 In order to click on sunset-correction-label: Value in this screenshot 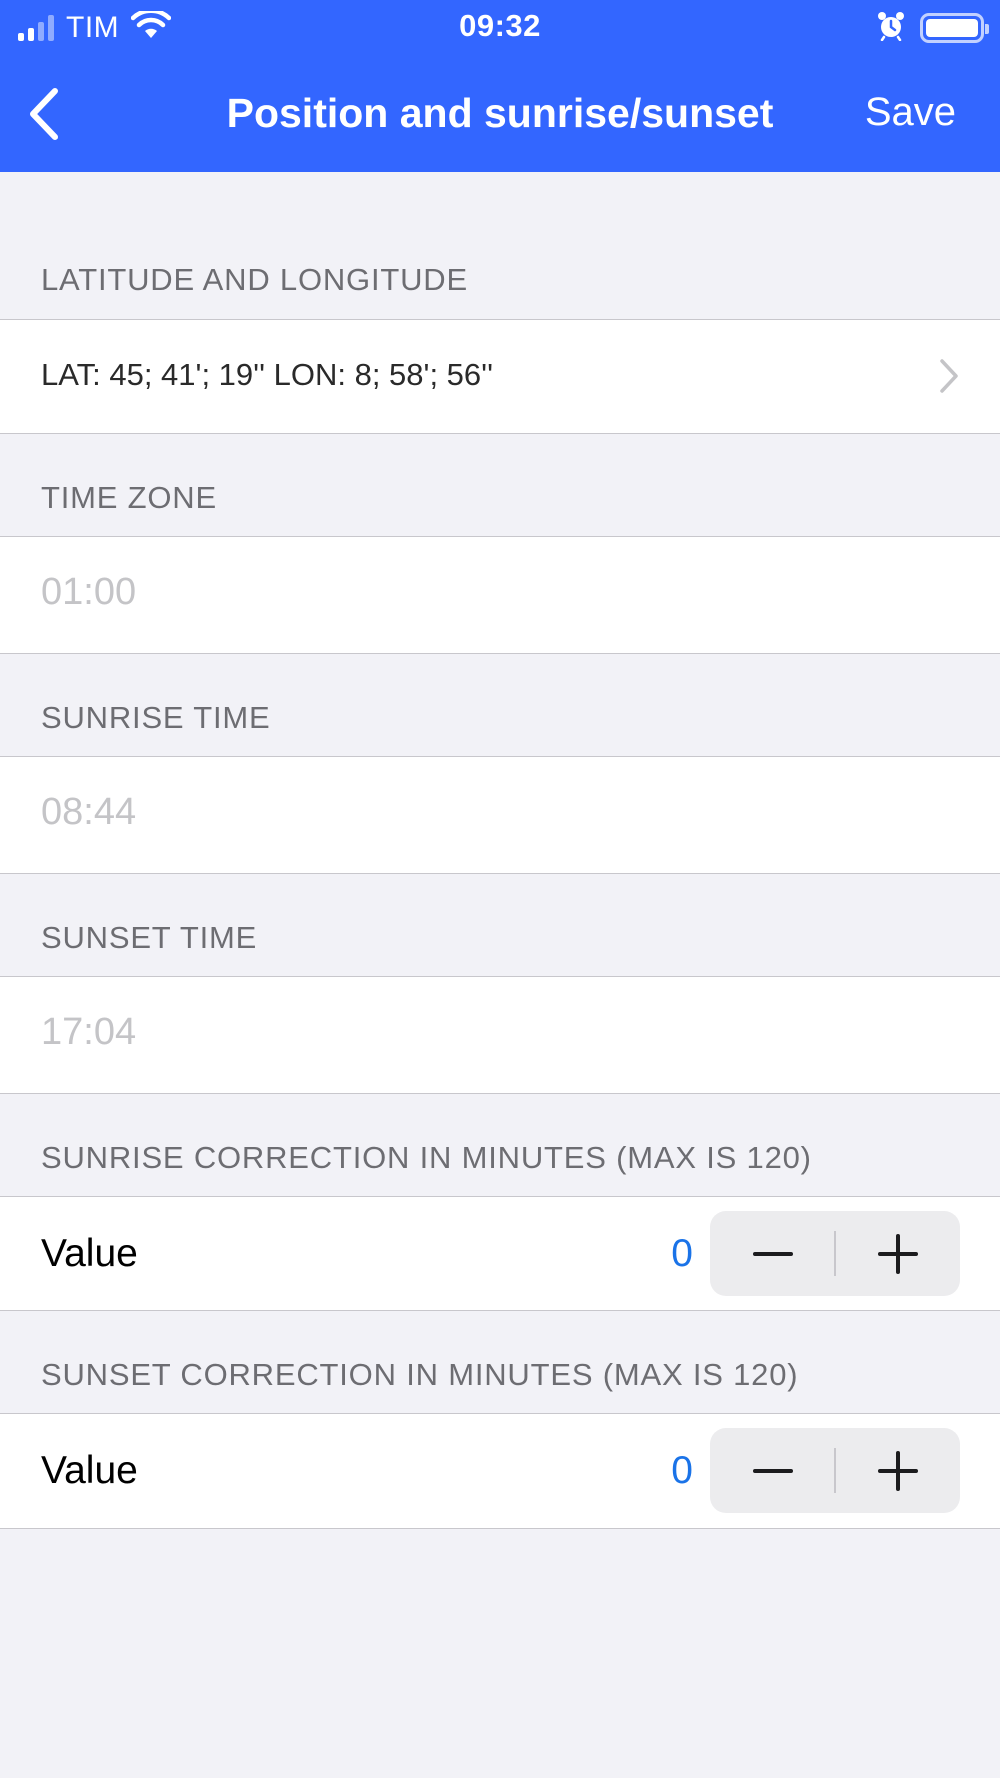, I will do `click(89, 1470)`.